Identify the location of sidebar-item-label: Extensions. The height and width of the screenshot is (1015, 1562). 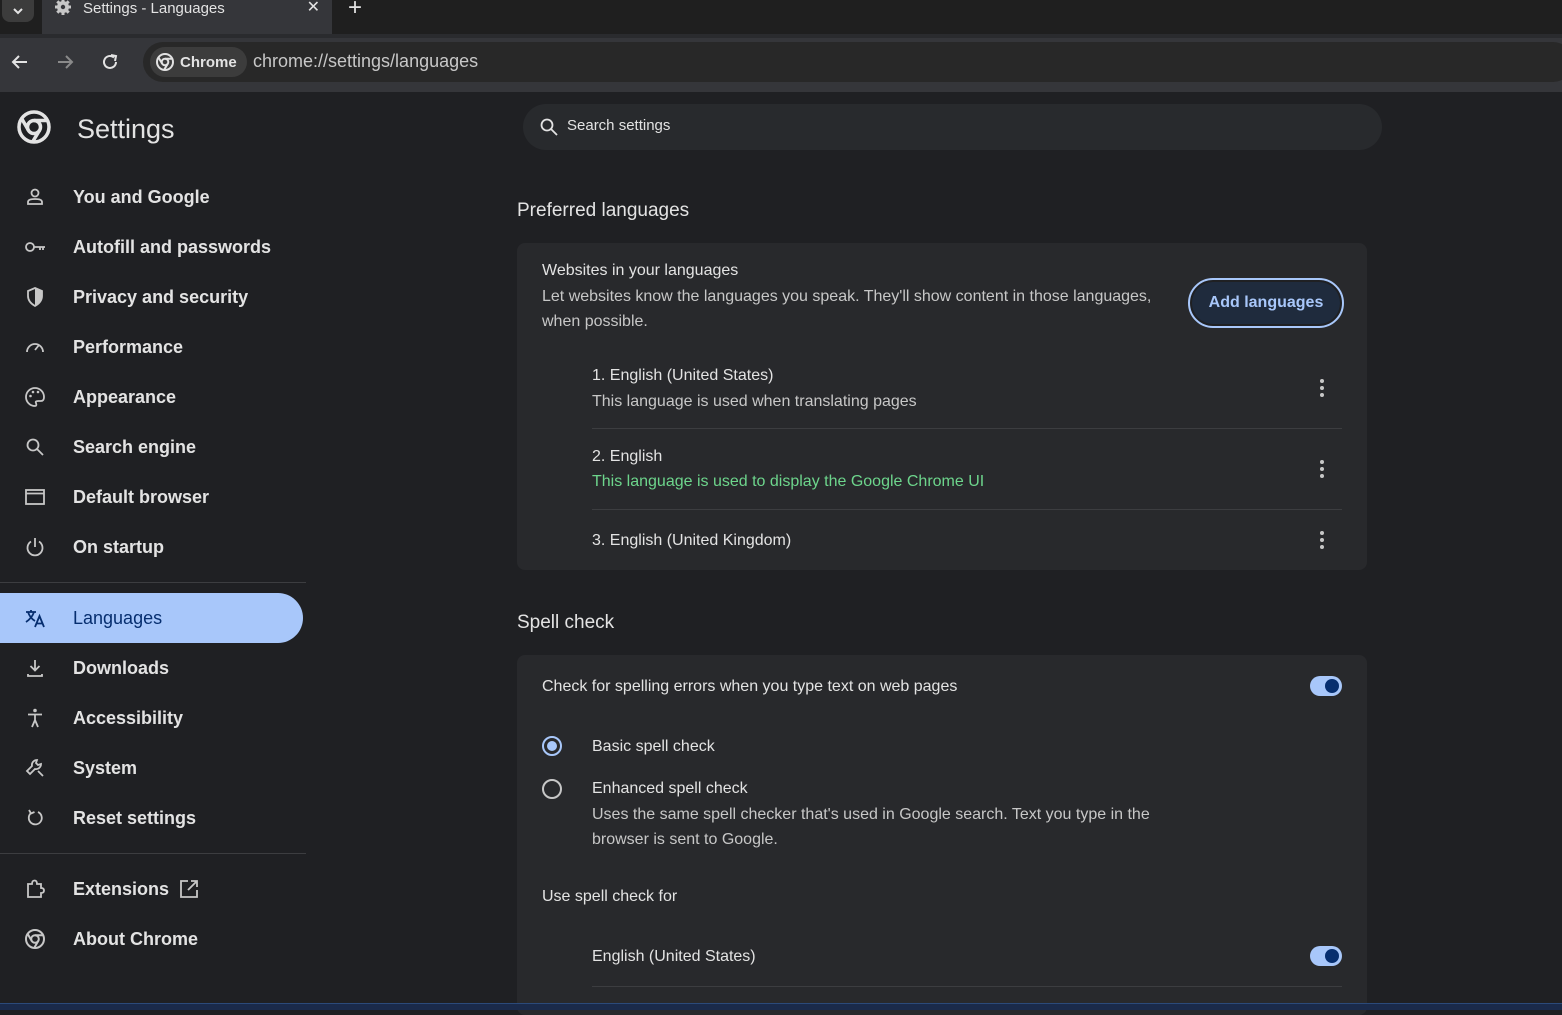
(121, 888).